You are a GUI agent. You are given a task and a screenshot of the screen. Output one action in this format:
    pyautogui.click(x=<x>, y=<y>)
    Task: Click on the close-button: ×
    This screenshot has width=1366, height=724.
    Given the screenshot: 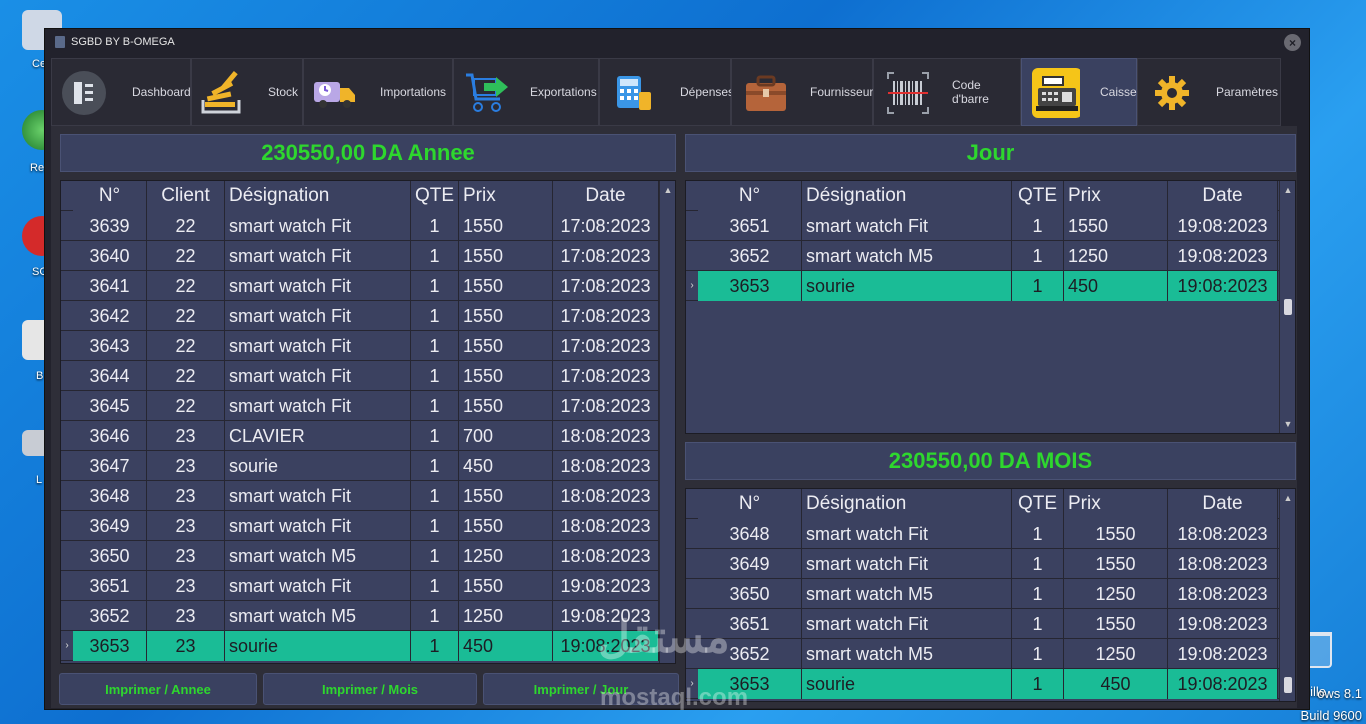 What is the action you would take?
    pyautogui.click(x=1292, y=42)
    